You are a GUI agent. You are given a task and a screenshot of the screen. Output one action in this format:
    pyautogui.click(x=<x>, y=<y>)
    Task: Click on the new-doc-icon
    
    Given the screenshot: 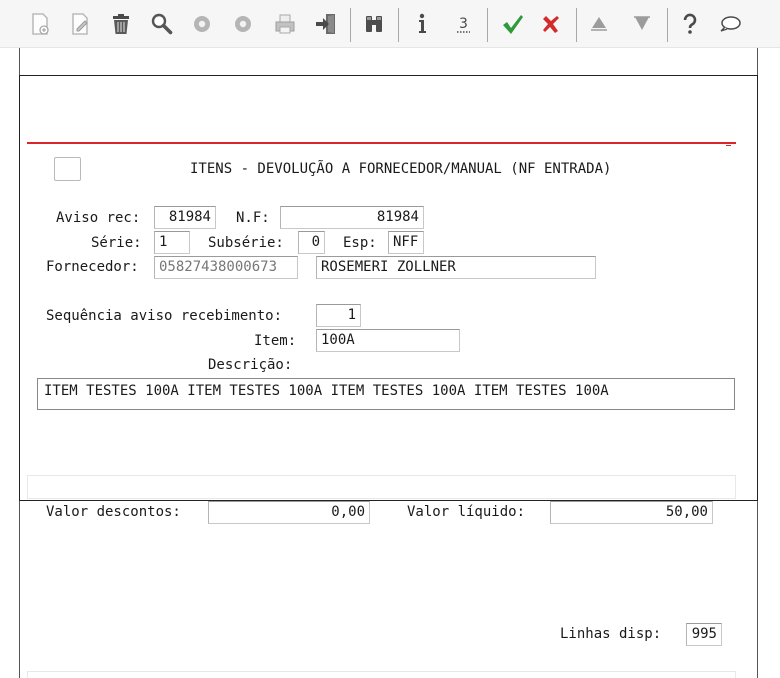 What is the action you would take?
    pyautogui.click(x=40, y=24)
    